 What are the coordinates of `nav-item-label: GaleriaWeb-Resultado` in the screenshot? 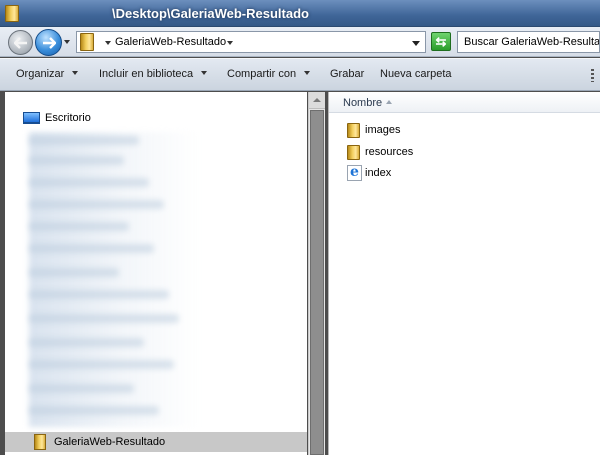 It's located at (110, 442).